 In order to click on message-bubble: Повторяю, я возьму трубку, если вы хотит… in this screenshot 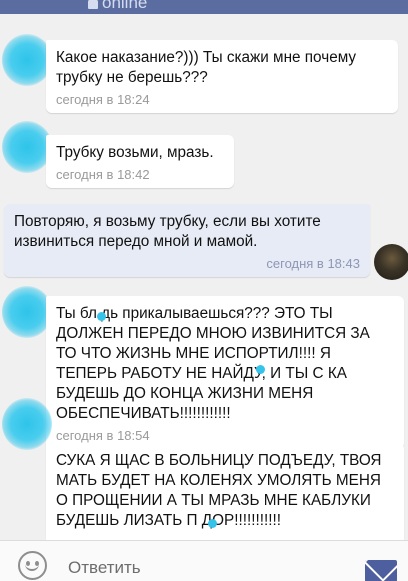, I will do `click(187, 240)`.